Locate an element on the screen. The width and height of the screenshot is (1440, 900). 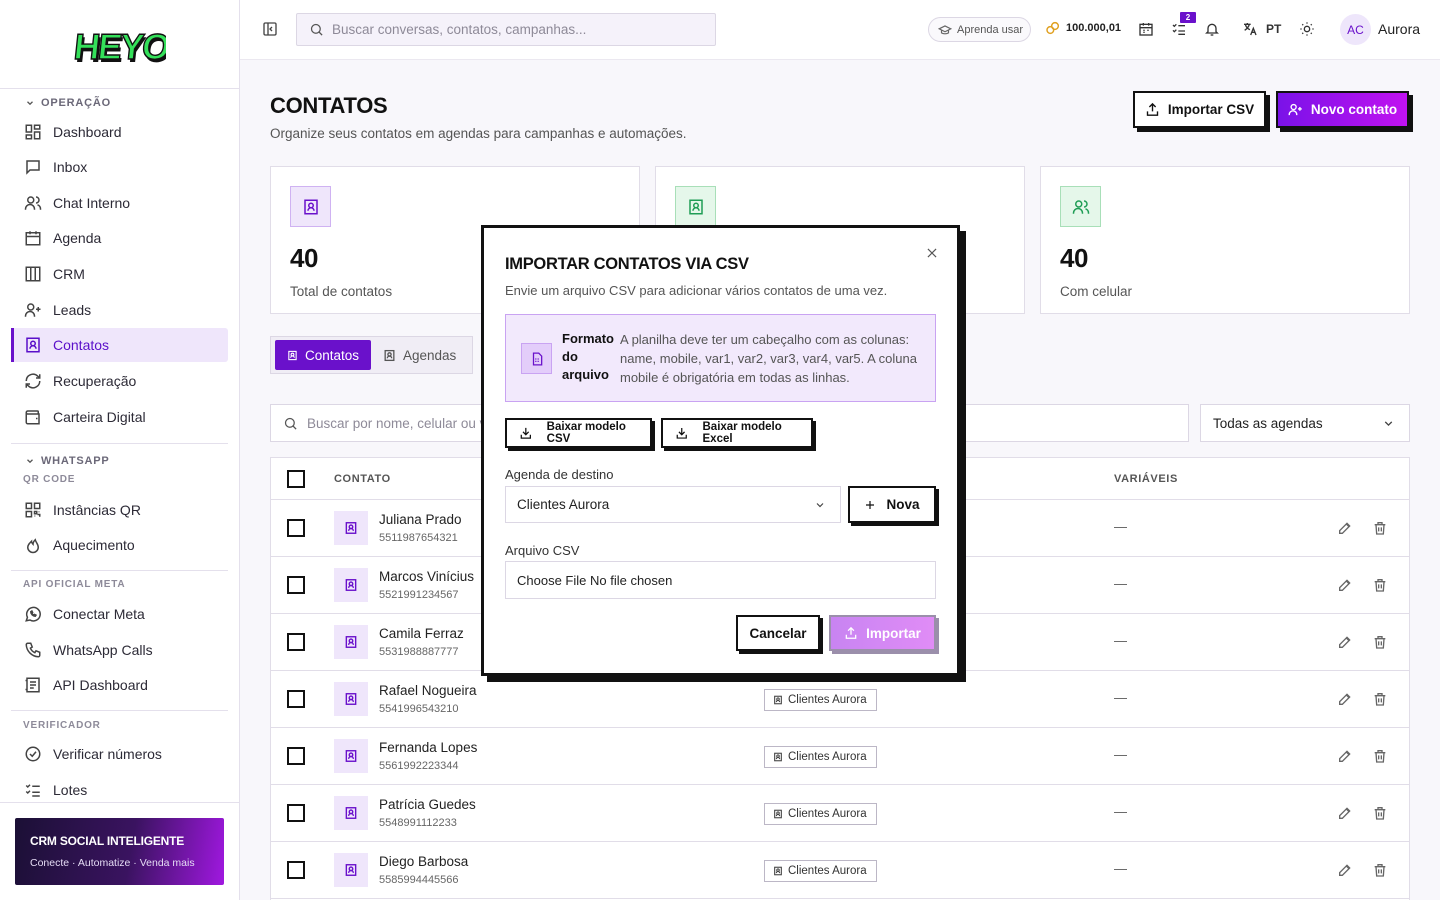
sidebar-item-verificar-numeros: Verificar números is located at coordinates (119, 754).